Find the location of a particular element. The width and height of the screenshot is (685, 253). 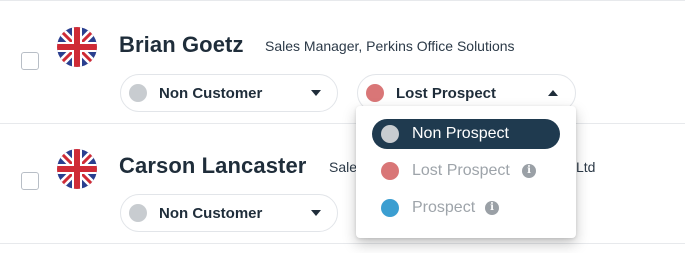

status-label: Lost Prospect is located at coordinates (446, 93).